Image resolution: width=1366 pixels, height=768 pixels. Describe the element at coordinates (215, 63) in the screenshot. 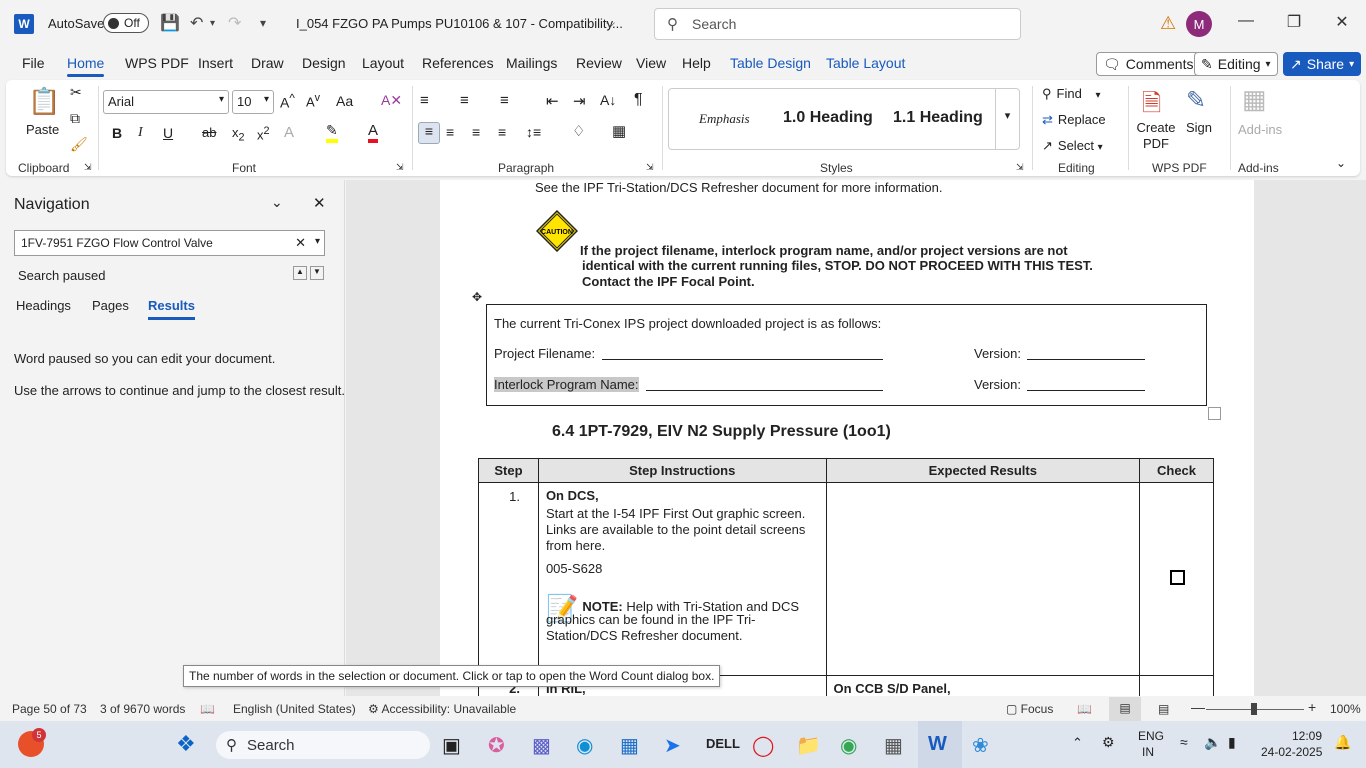

I see `tab-insert: Insert` at that location.